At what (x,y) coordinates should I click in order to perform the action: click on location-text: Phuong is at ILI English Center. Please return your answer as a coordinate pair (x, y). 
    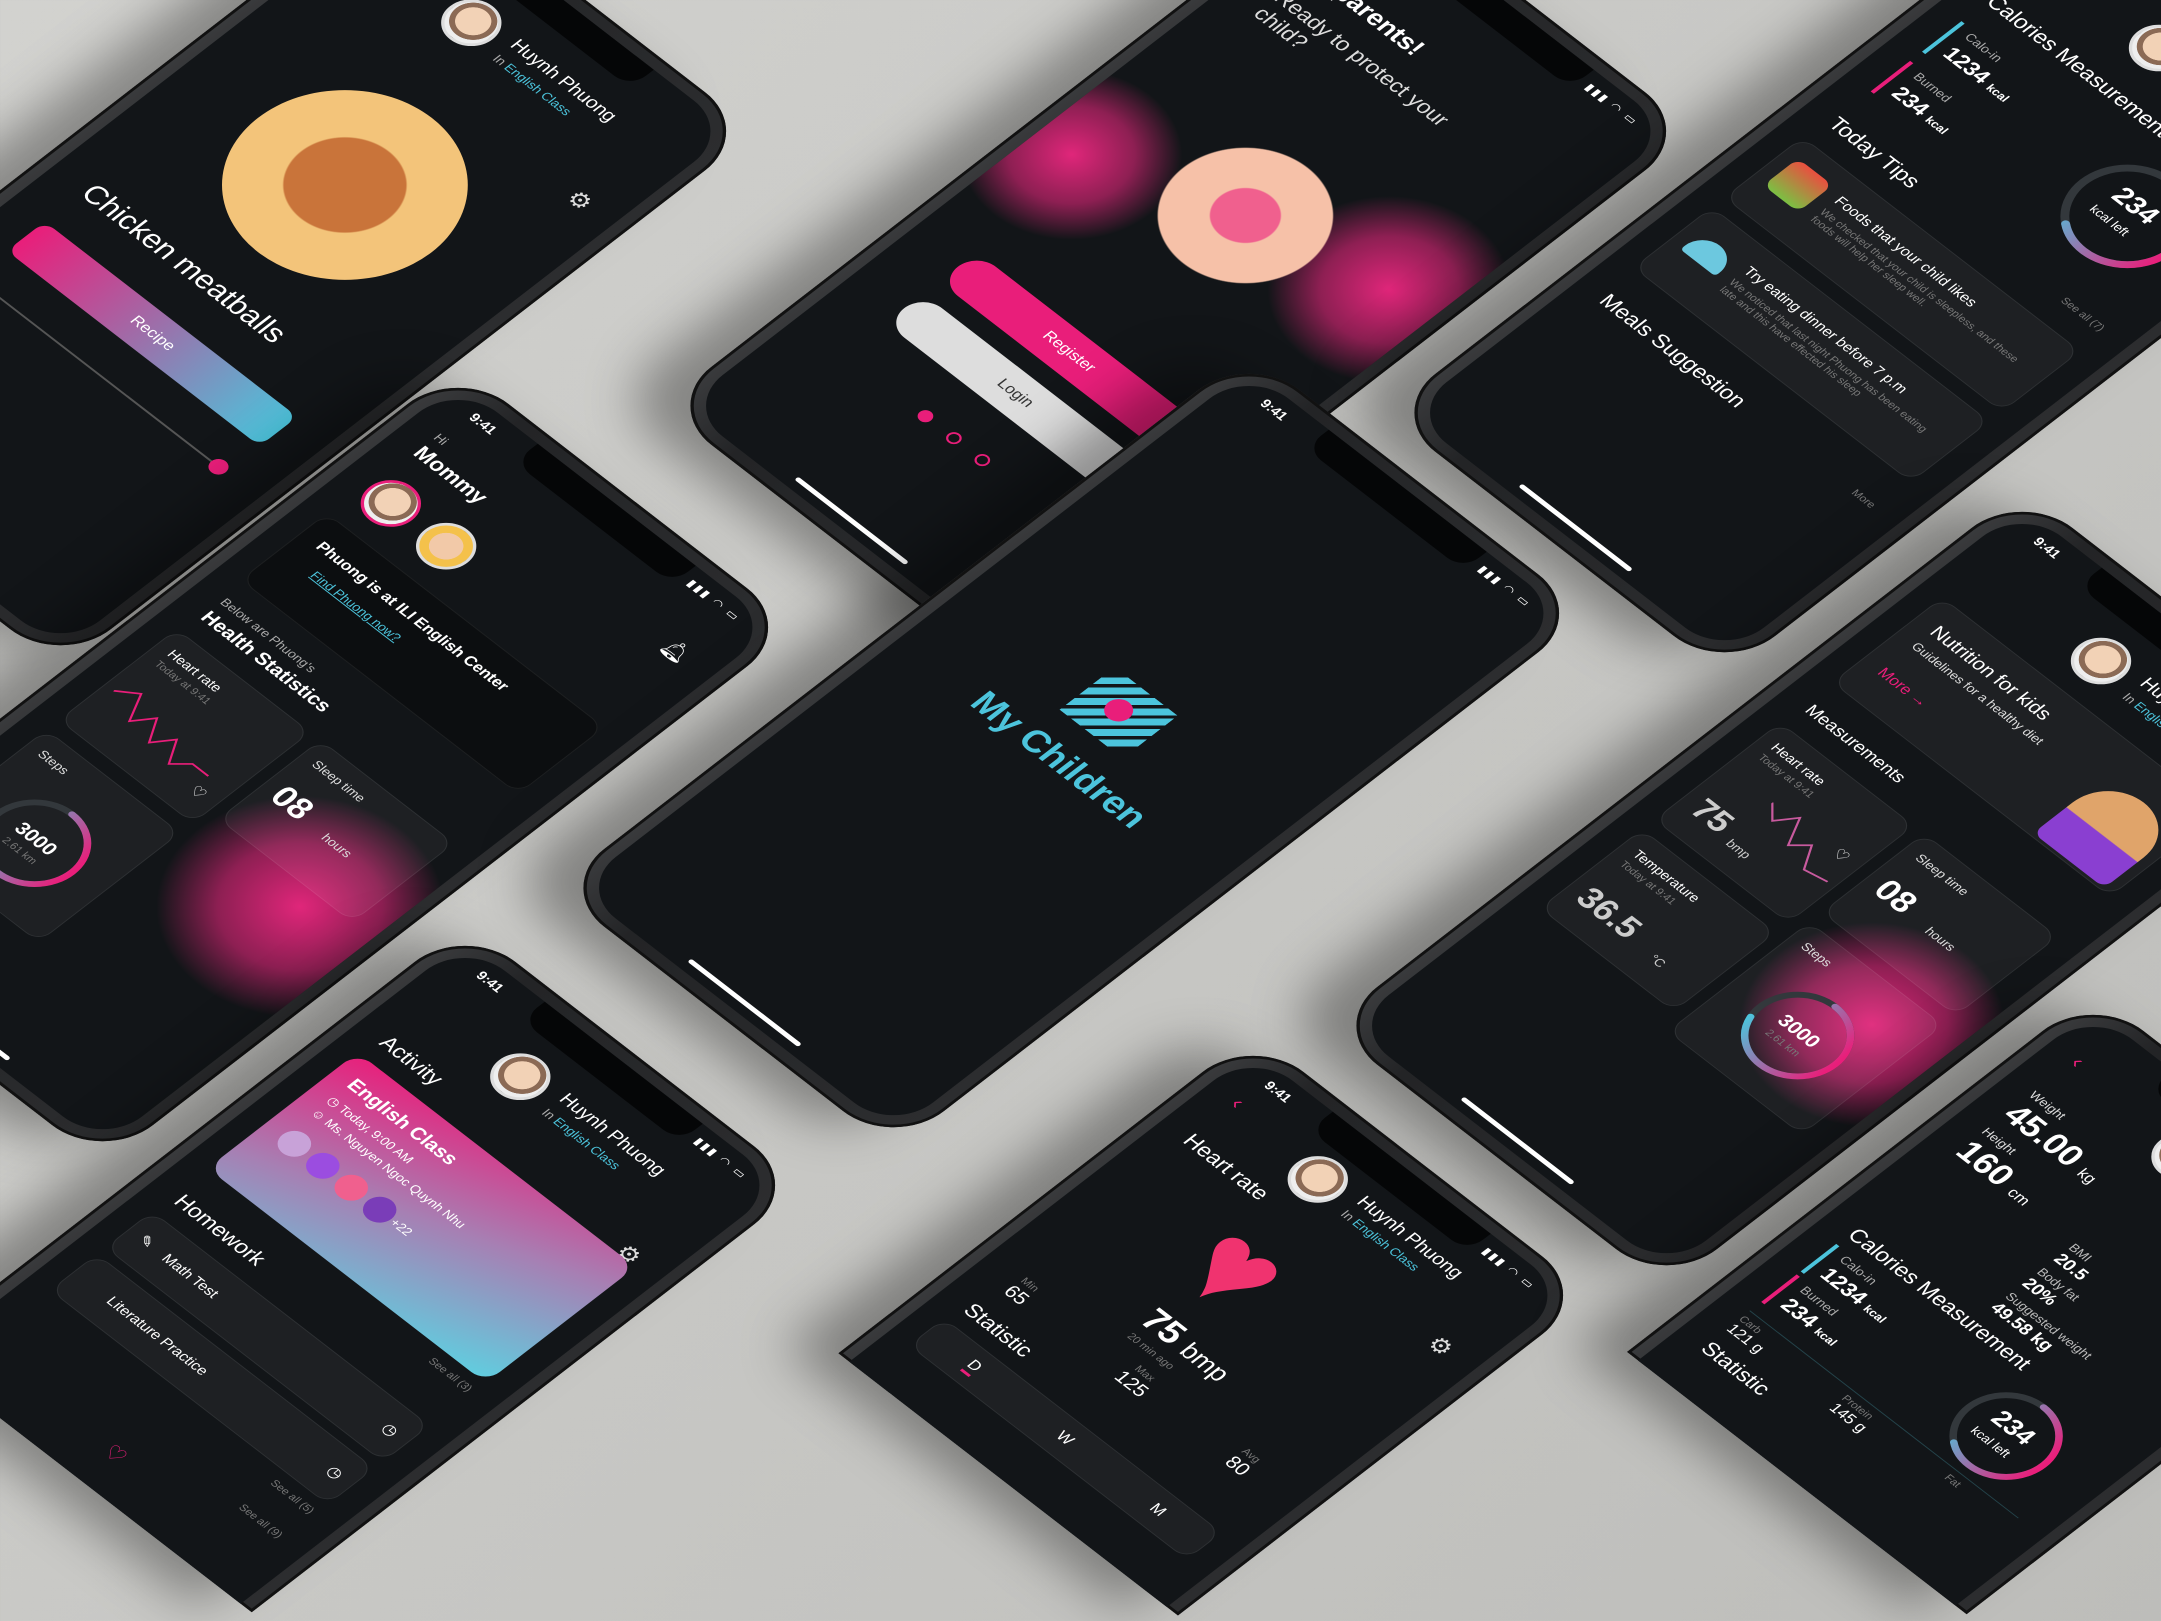
    Looking at the image, I should click on (412, 617).